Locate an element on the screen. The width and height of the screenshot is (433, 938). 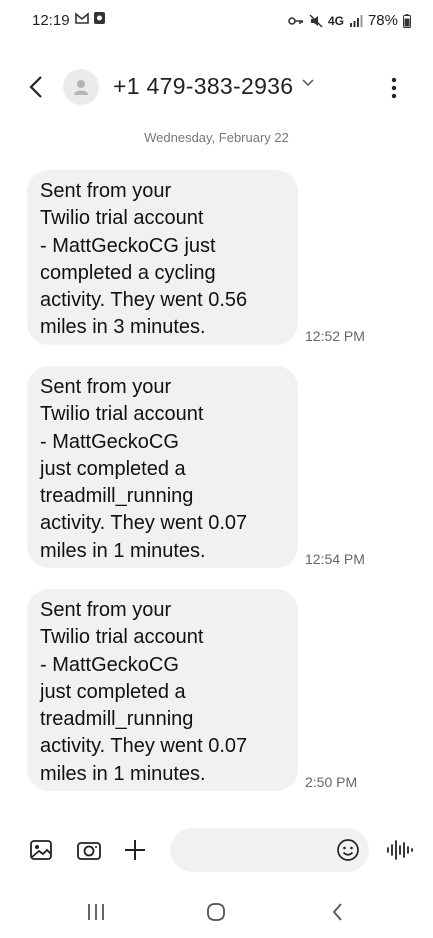
message-time: 12:52 PM is located at coordinates (335, 336).